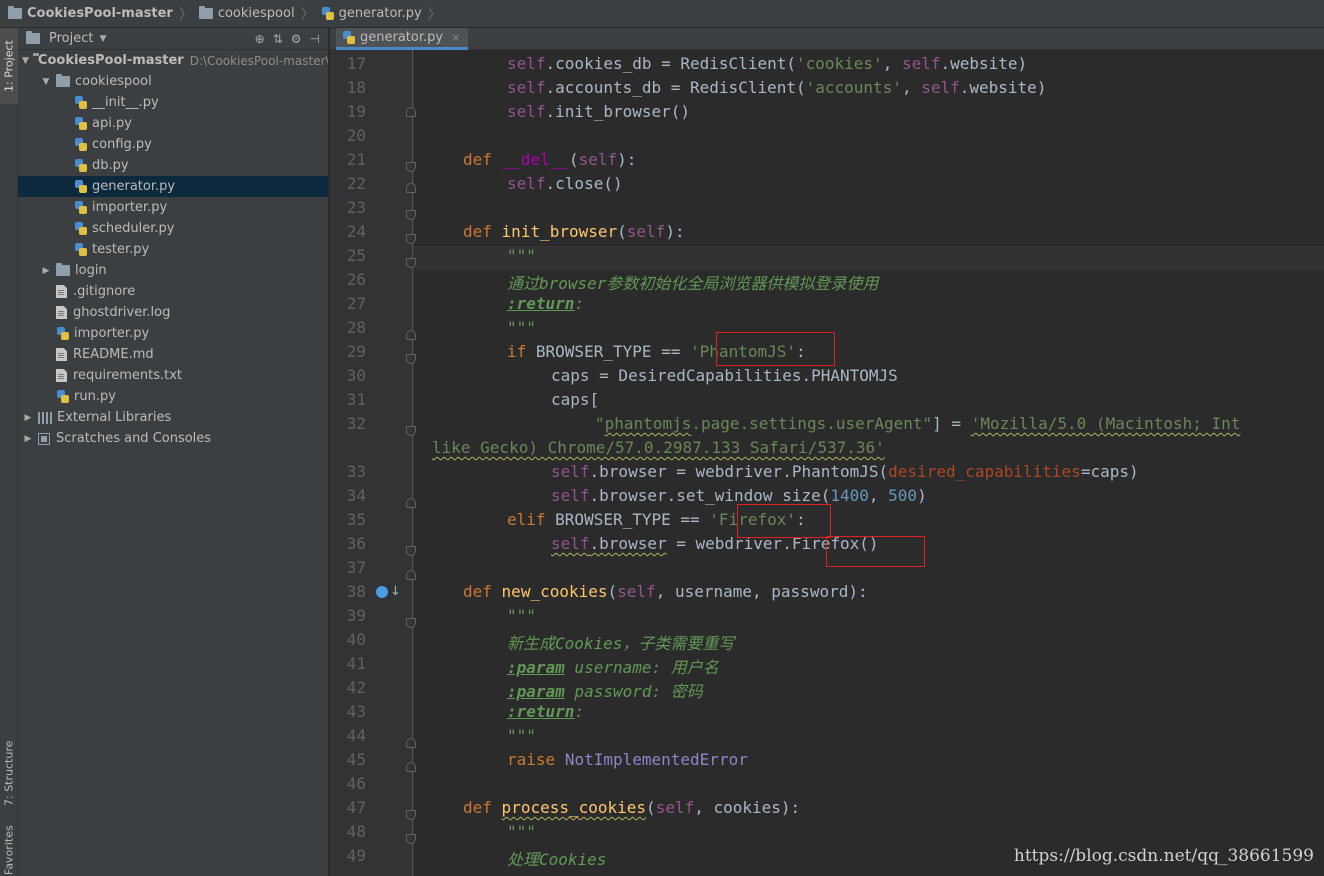 The image size is (1324, 876). What do you see at coordinates (63, 269) in the screenshot?
I see `folder-icon` at bounding box center [63, 269].